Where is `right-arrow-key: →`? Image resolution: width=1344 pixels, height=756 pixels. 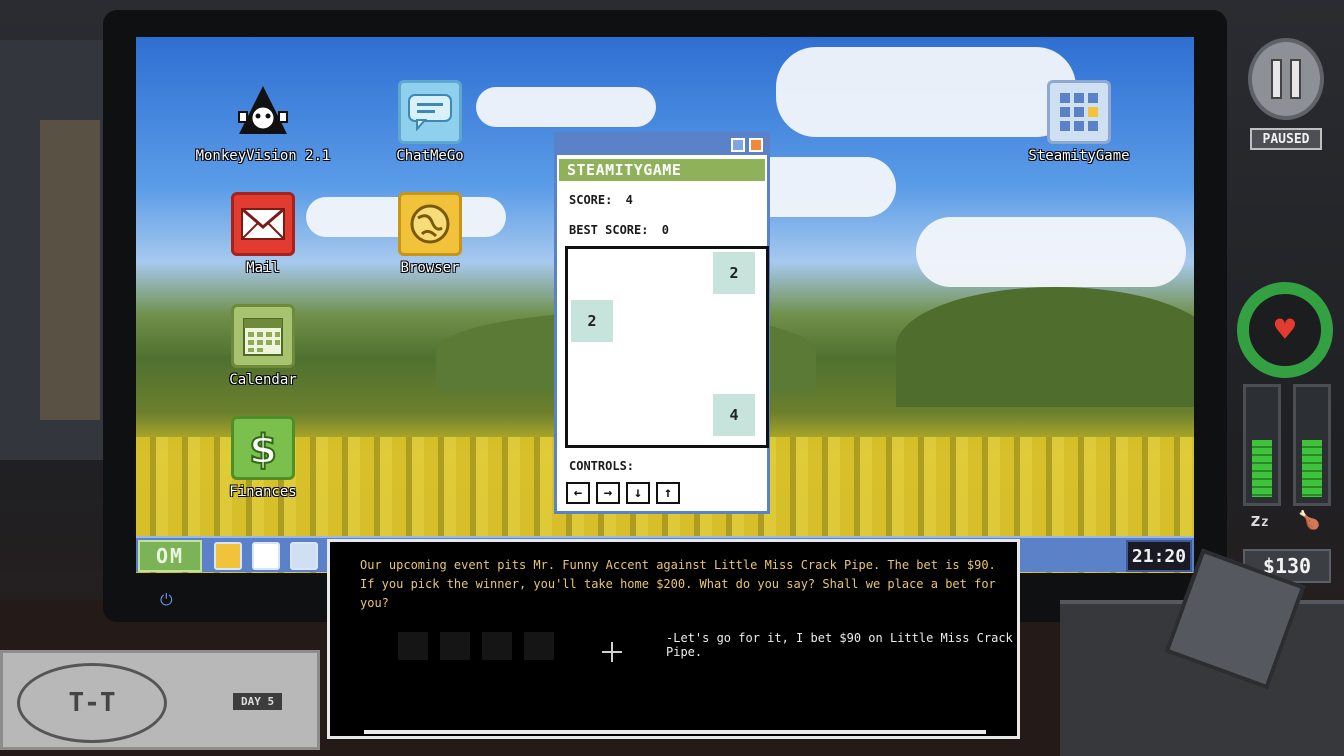
right-arrow-key: → is located at coordinates (608, 493).